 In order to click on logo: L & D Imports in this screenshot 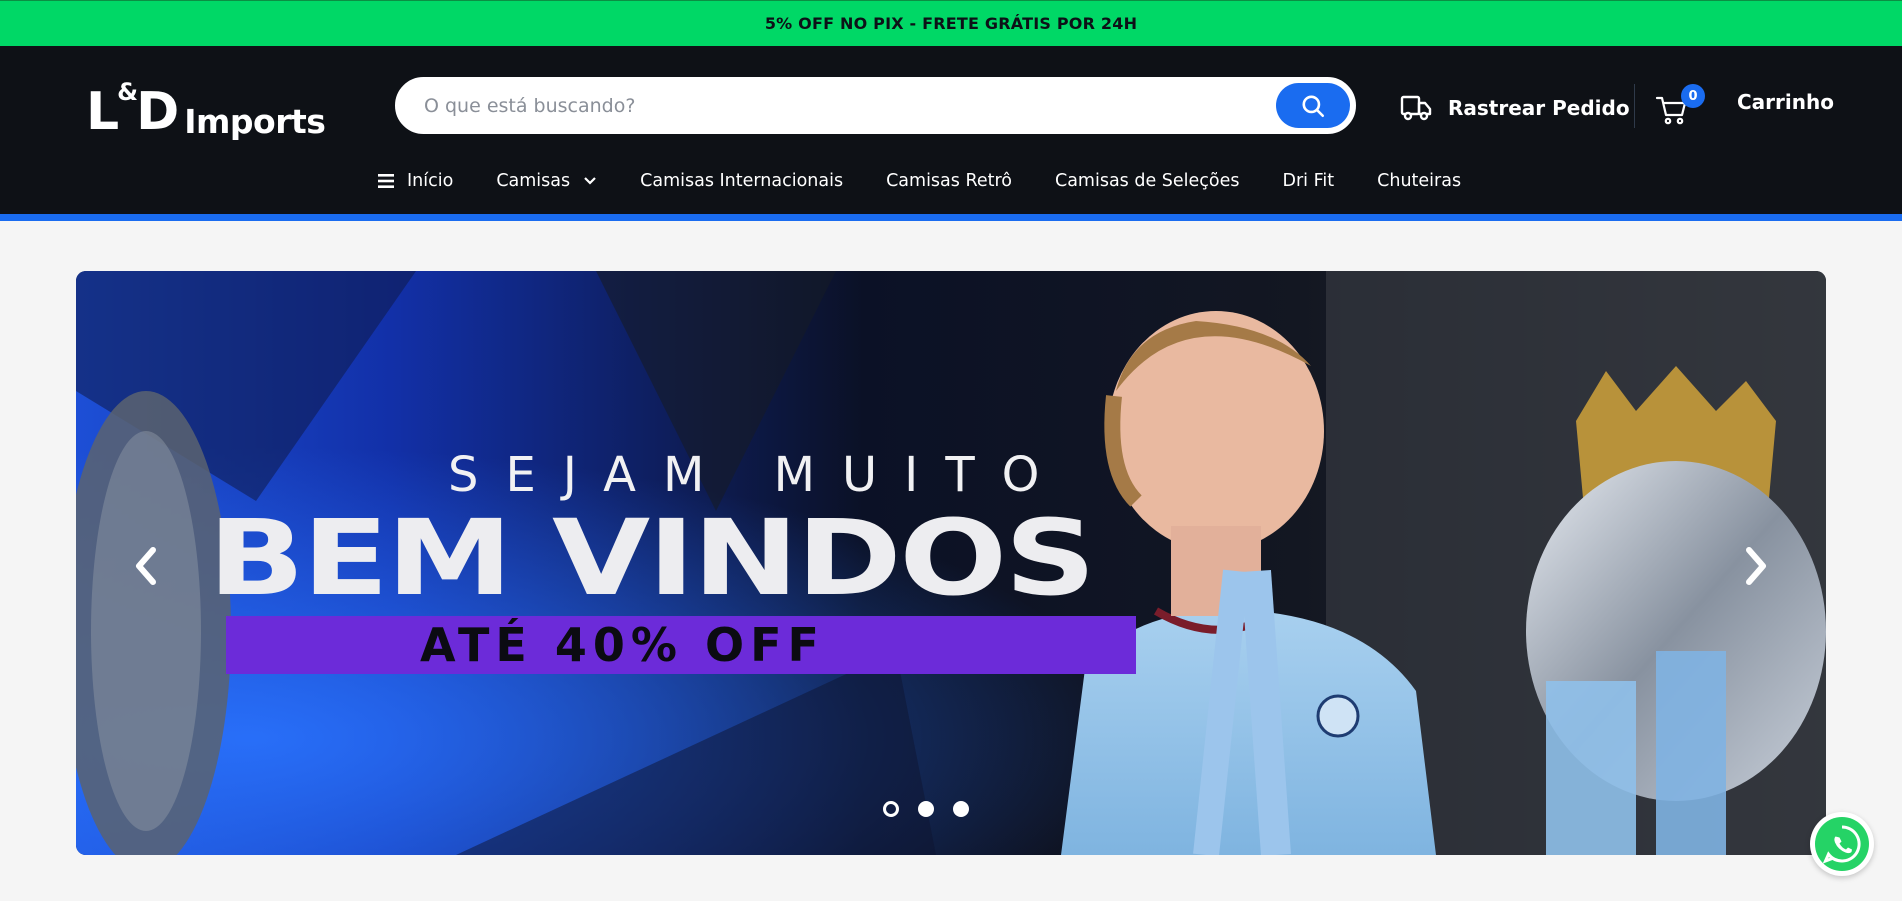, I will do `click(213, 109)`.